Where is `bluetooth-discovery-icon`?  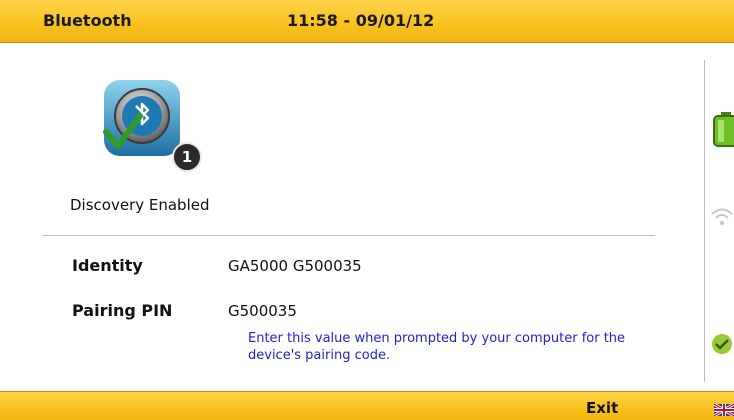
bluetooth-discovery-icon is located at coordinates (140, 116).